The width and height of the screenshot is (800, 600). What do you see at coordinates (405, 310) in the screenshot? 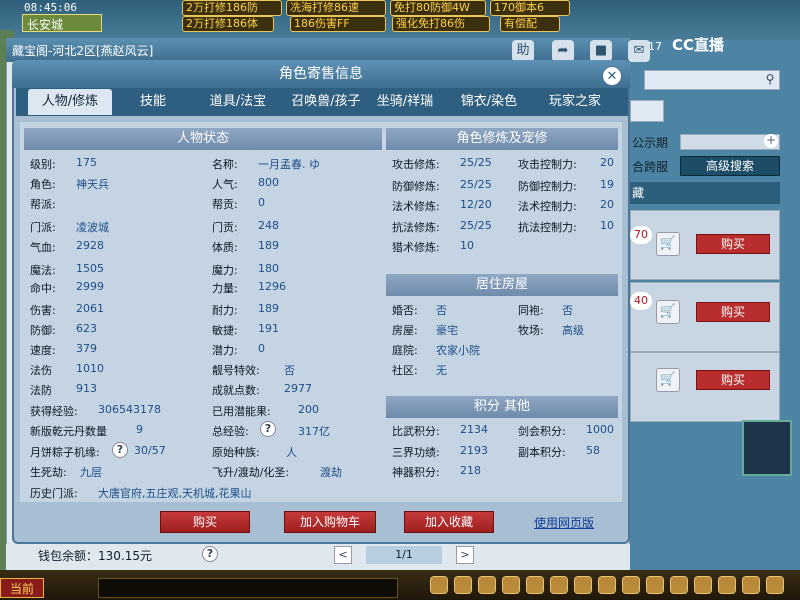
I see `married-label: 婚否:` at bounding box center [405, 310].